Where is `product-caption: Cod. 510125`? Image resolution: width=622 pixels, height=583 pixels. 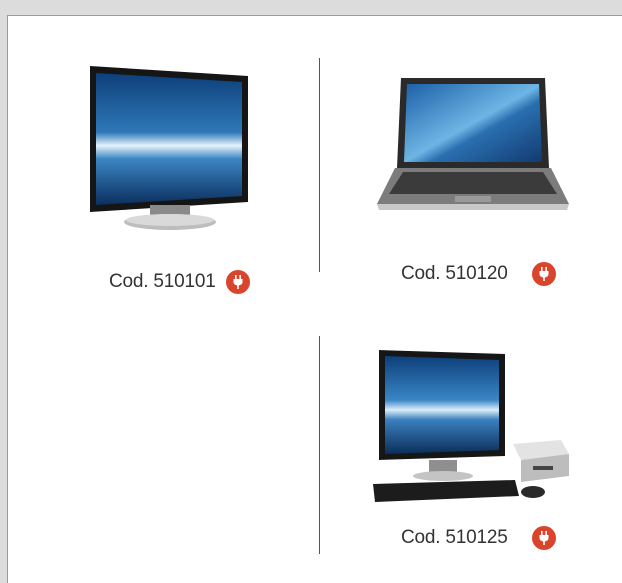
product-caption: Cod. 510125 is located at coordinates (478, 538).